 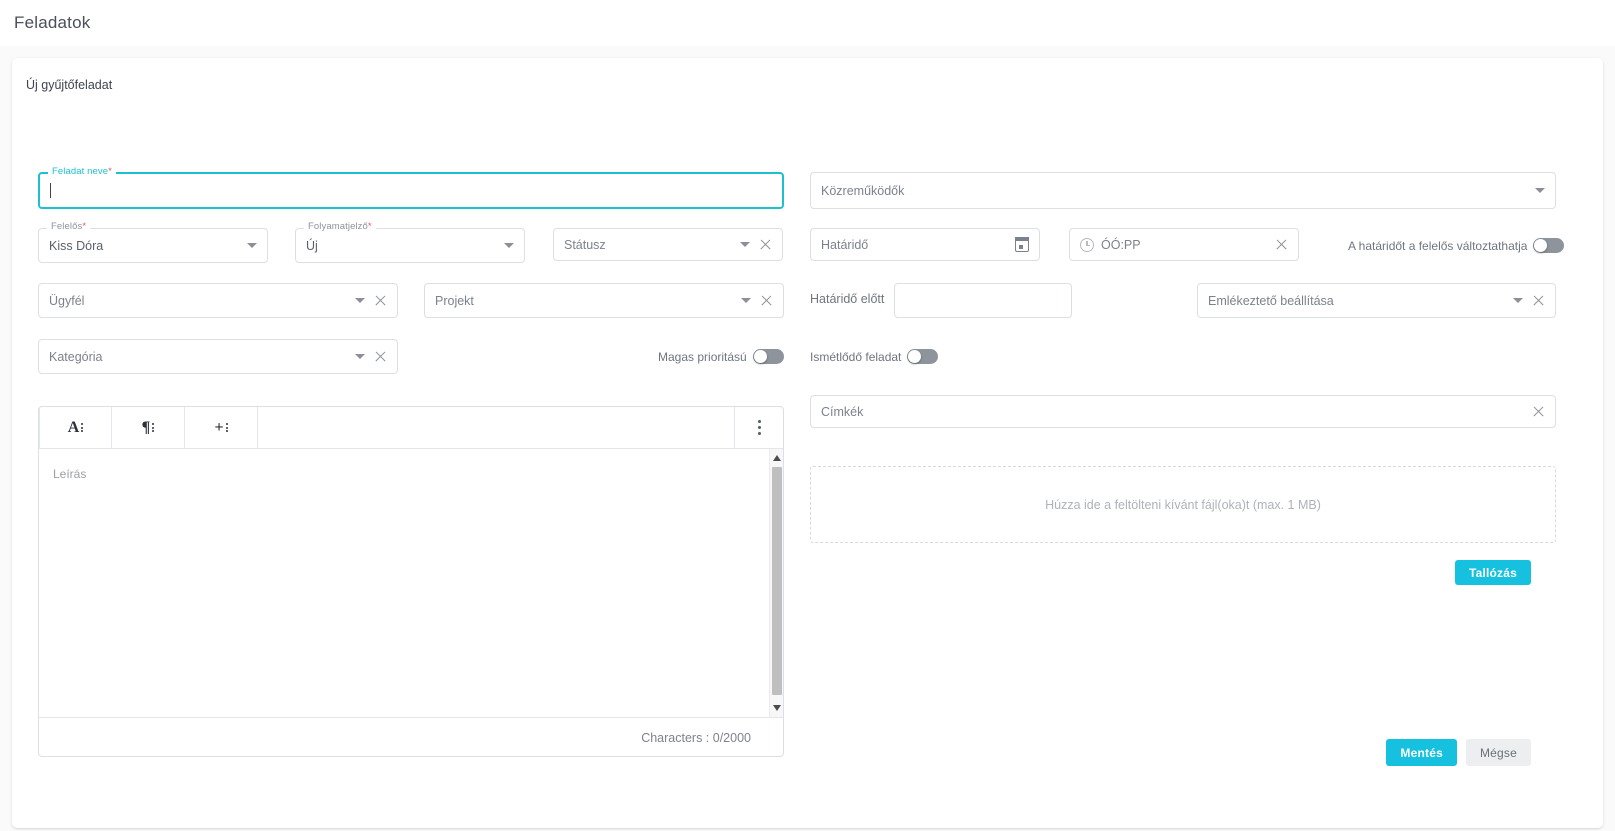 I want to click on toolbar-spacer, so click(x=496, y=427).